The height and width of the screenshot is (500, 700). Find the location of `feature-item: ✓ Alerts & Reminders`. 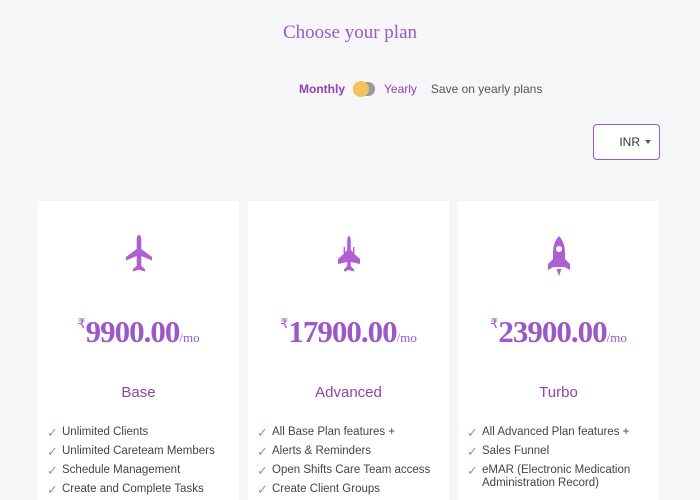

feature-item: ✓ Alerts & Reminders is located at coordinates (351, 451).